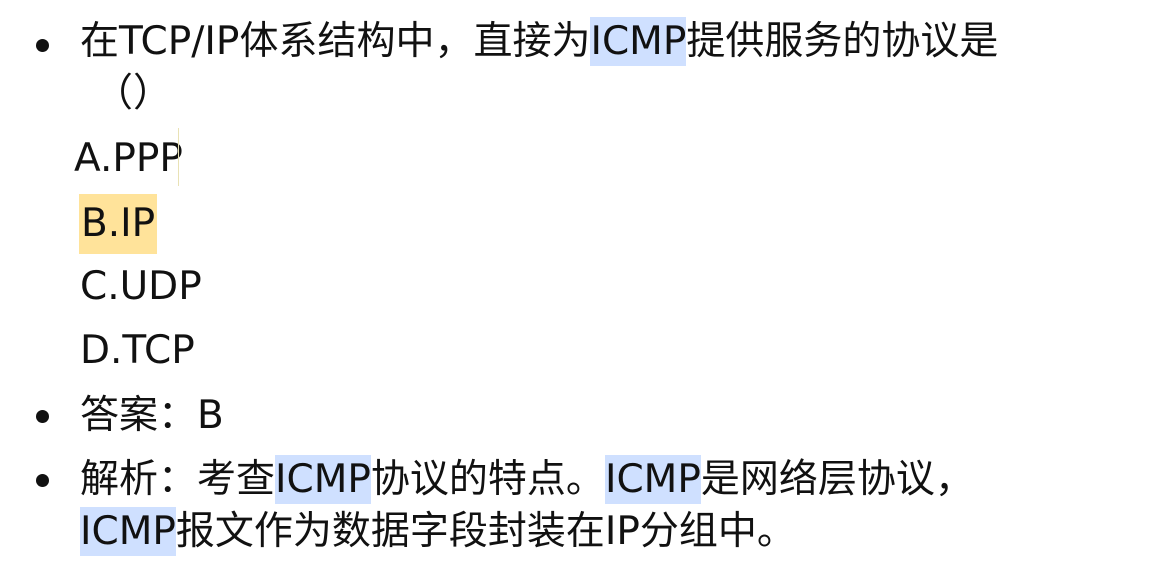  What do you see at coordinates (152, 415) in the screenshot?
I see `answer-line: 答案：B` at bounding box center [152, 415].